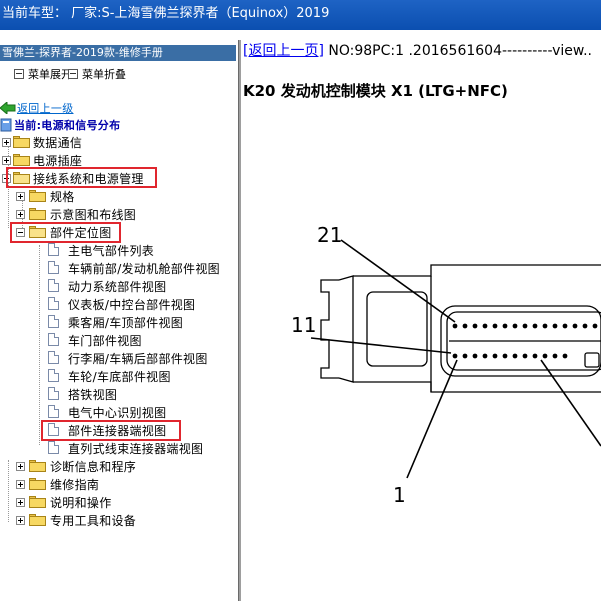  I want to click on book-icon, so click(6, 125).